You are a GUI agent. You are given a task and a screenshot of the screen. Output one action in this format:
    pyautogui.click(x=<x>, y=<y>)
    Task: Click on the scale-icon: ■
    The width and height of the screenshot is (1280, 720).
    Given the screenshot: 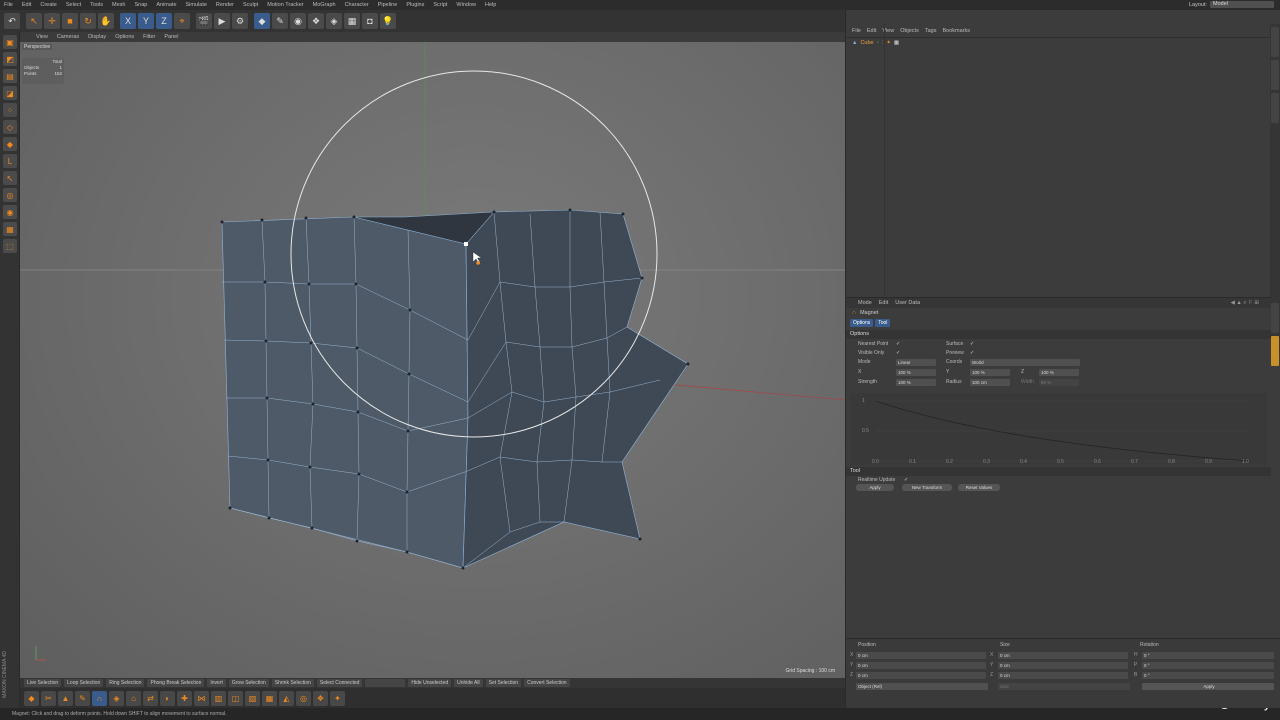 What is the action you would take?
    pyautogui.click(x=70, y=21)
    